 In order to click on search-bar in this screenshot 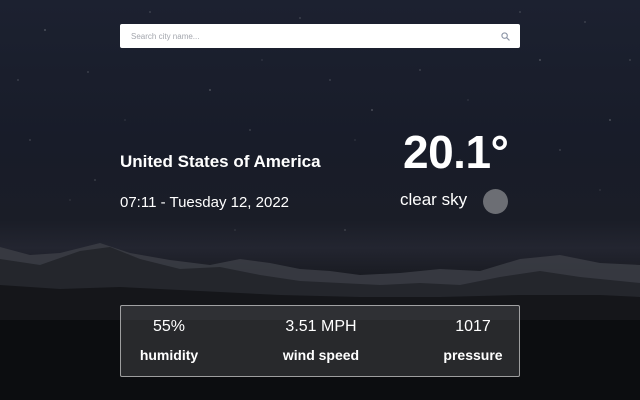, I will do `click(320, 36)`.